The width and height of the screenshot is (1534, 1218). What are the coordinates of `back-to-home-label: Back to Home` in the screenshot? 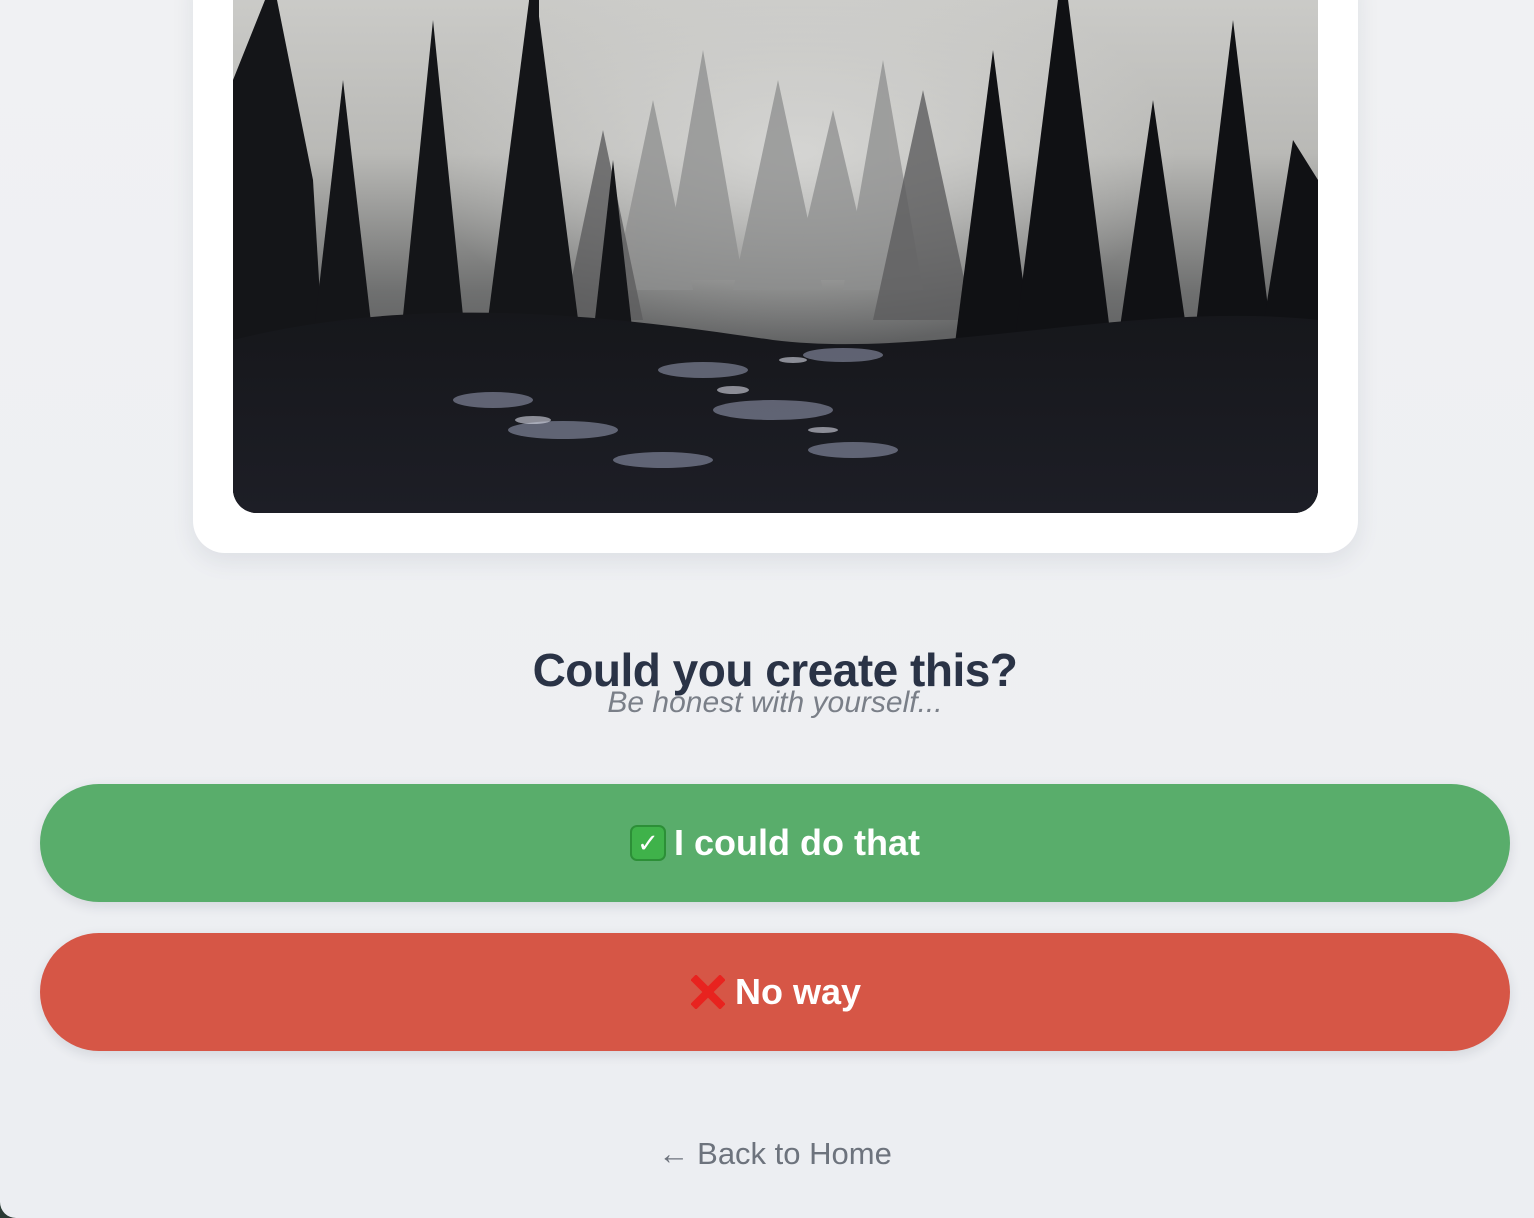 It's located at (794, 1153).